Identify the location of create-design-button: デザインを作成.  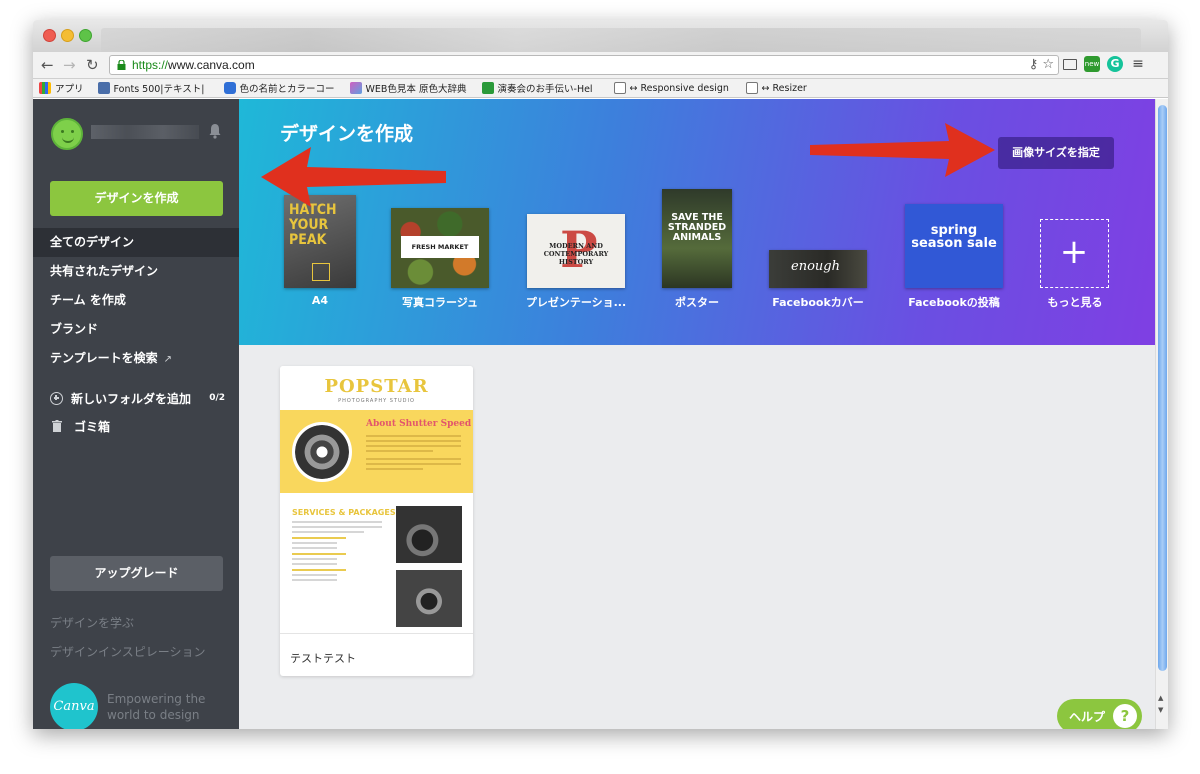
(136, 198).